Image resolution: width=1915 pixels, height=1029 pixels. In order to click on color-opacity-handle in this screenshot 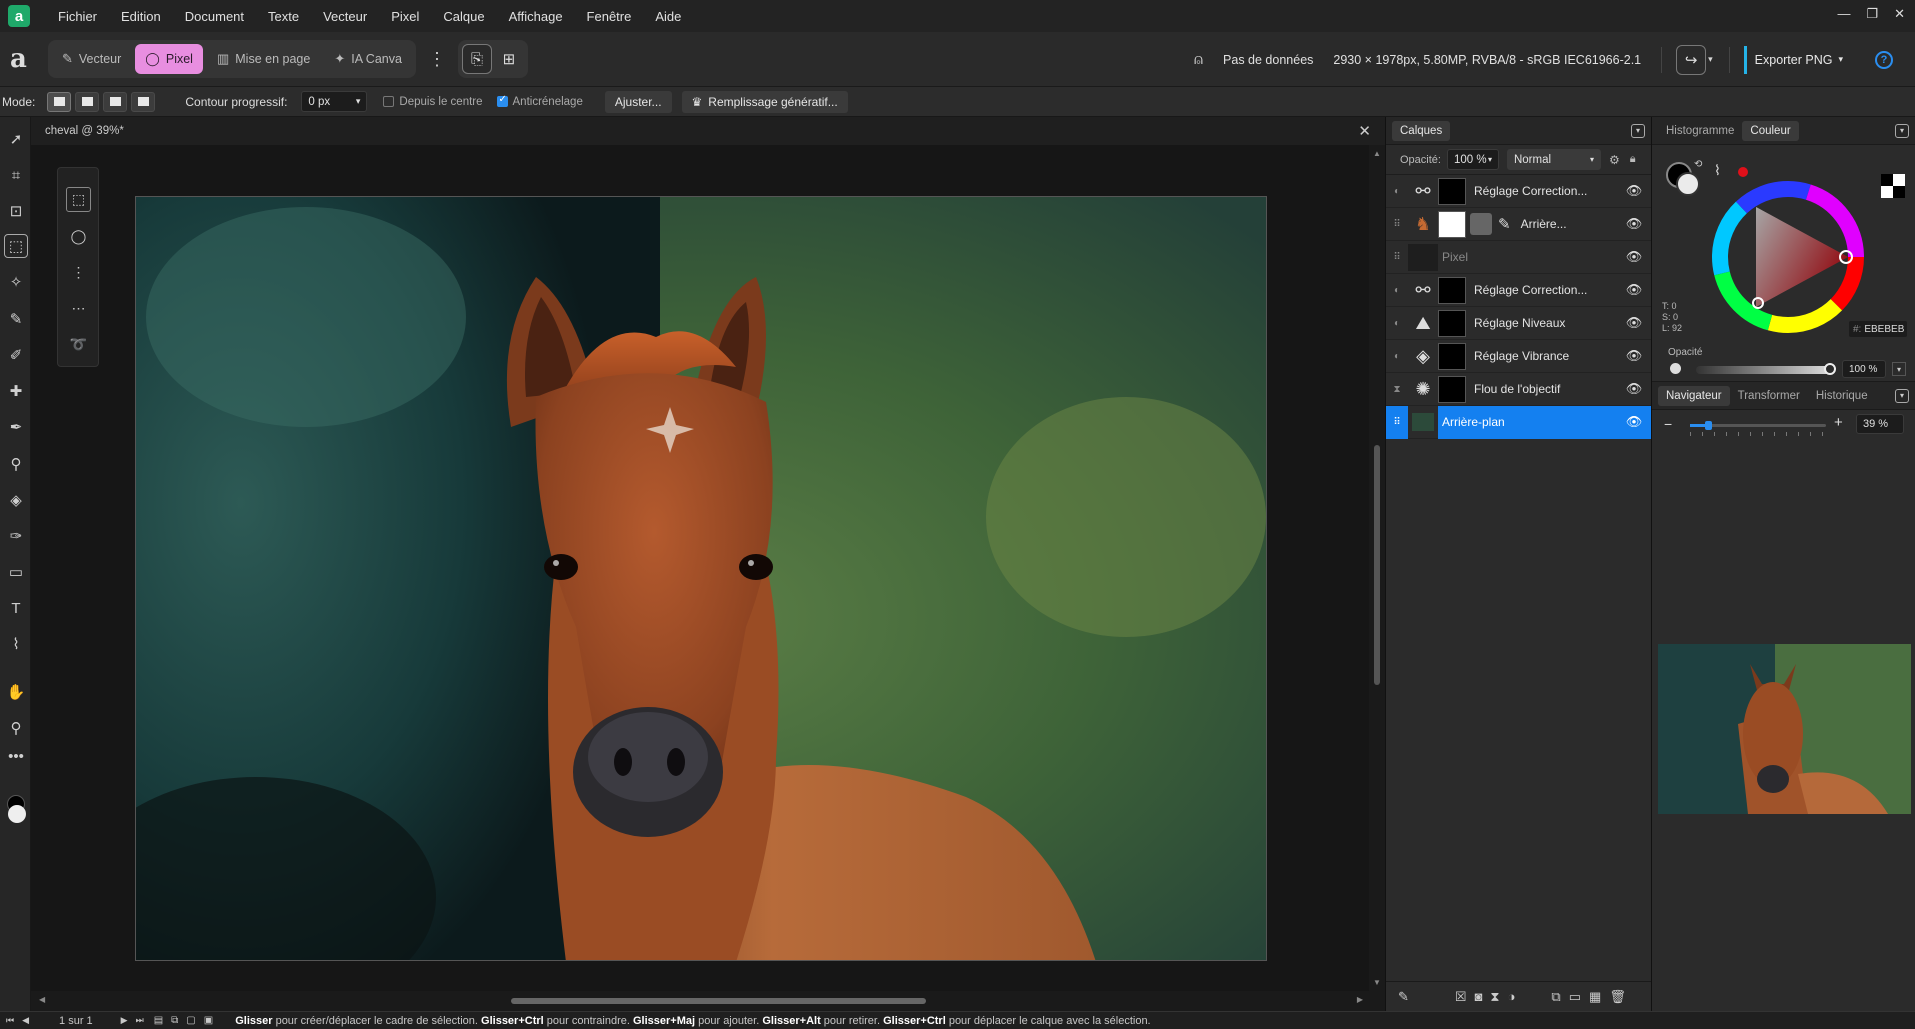, I will do `click(1830, 369)`.